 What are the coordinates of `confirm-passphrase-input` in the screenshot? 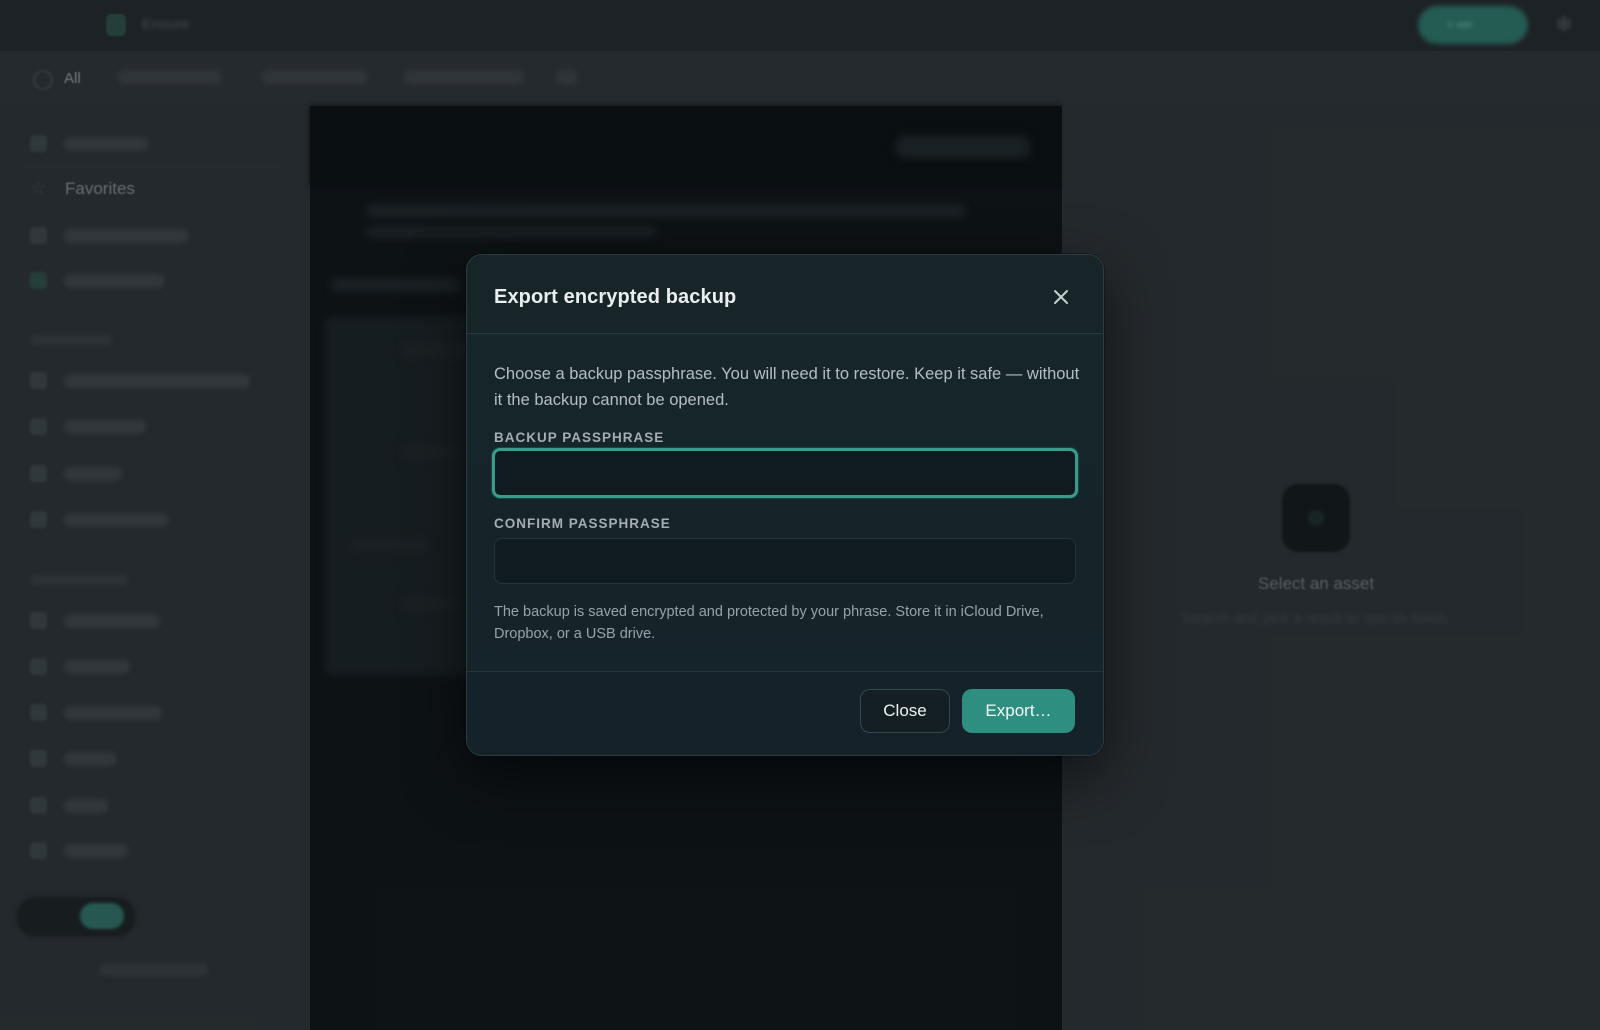 It's located at (785, 561).